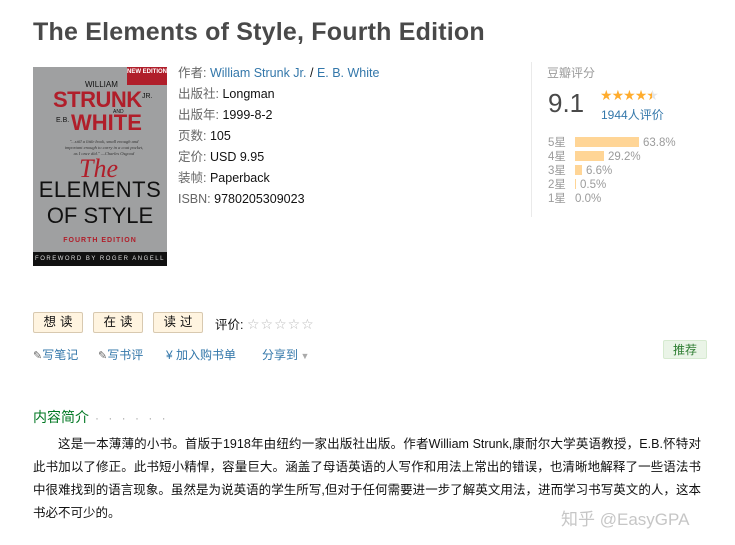  I want to click on info-row-isbn: ISBN: 9780205309023, so click(278, 201).